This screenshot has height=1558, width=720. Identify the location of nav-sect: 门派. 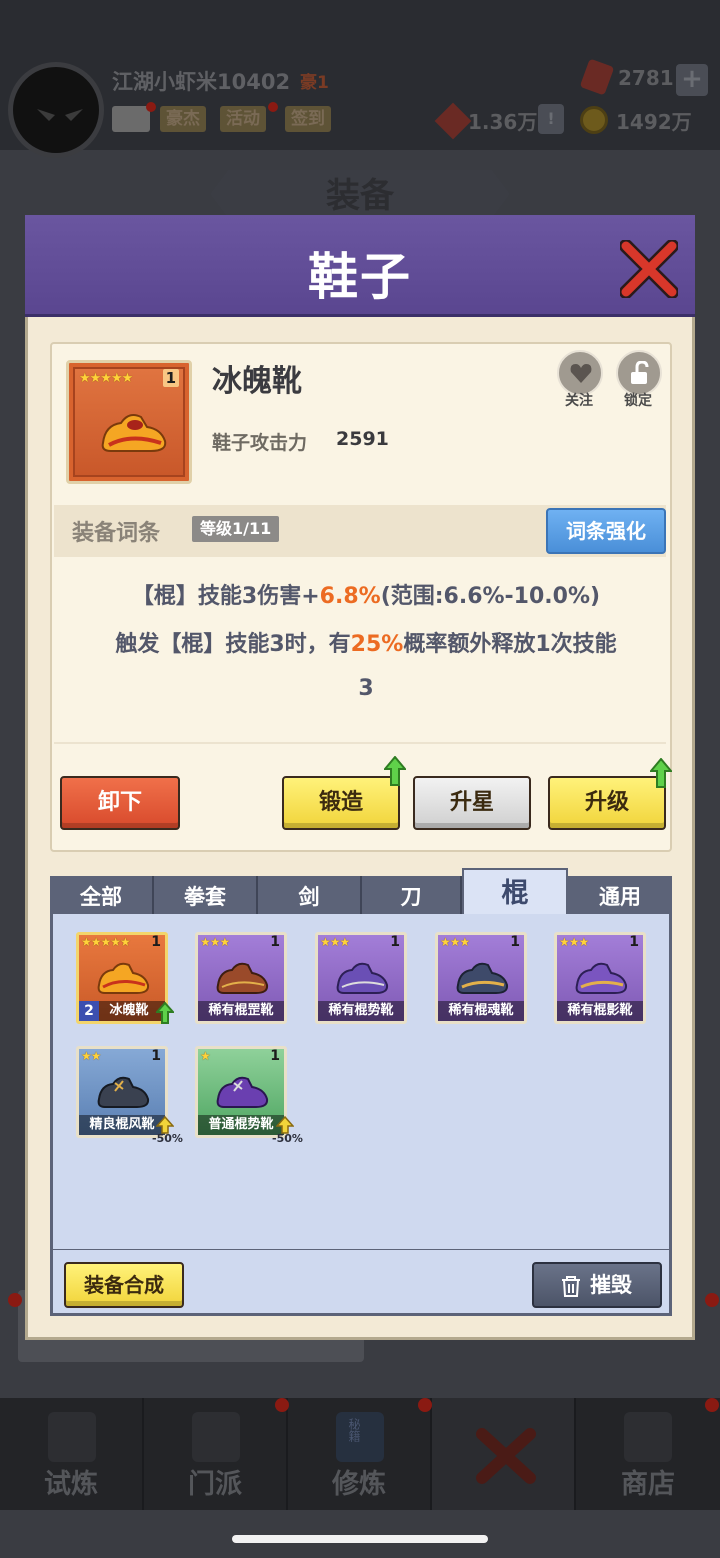
(216, 1454).